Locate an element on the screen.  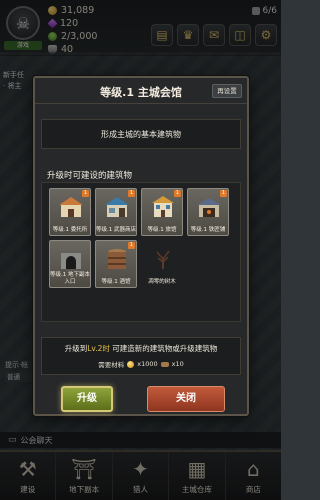
weapon-shop-icon is located at coordinates (117, 207).